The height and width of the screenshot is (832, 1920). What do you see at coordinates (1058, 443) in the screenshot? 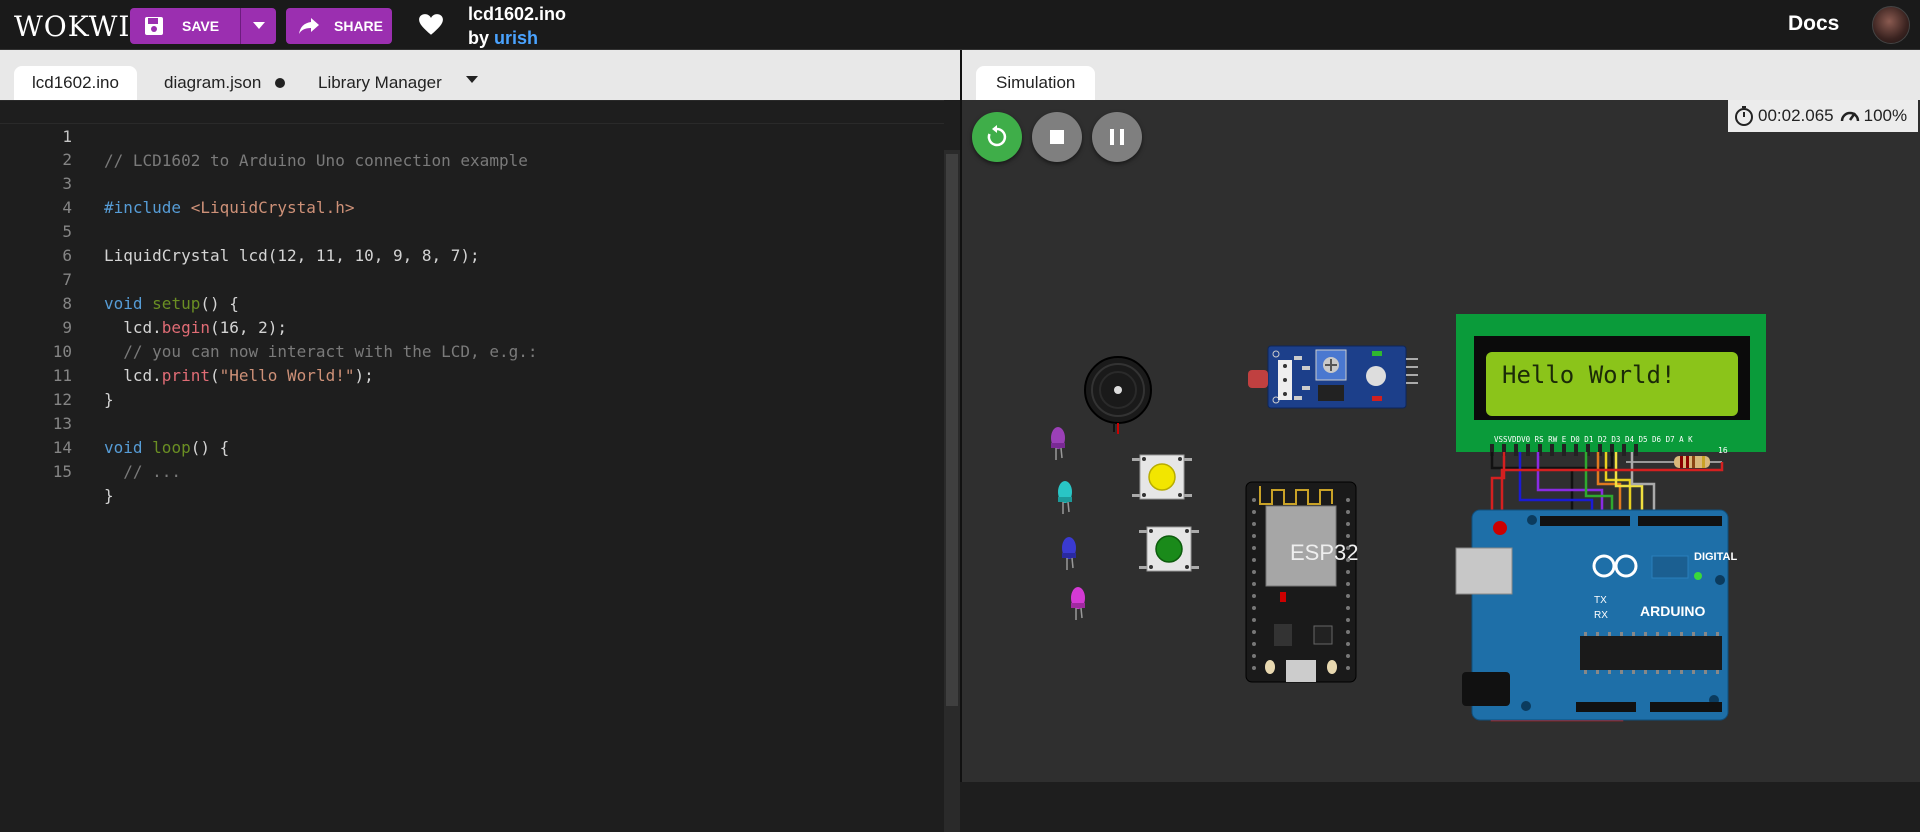
I see `led-purple` at bounding box center [1058, 443].